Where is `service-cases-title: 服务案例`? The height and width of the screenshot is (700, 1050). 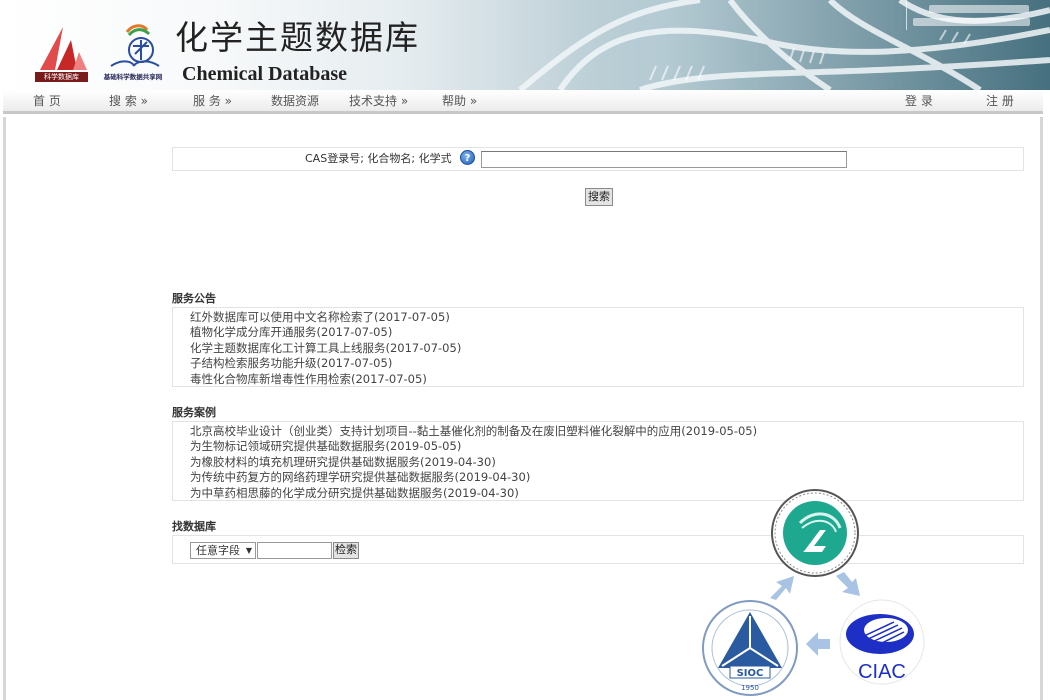 service-cases-title: 服务案例 is located at coordinates (194, 412).